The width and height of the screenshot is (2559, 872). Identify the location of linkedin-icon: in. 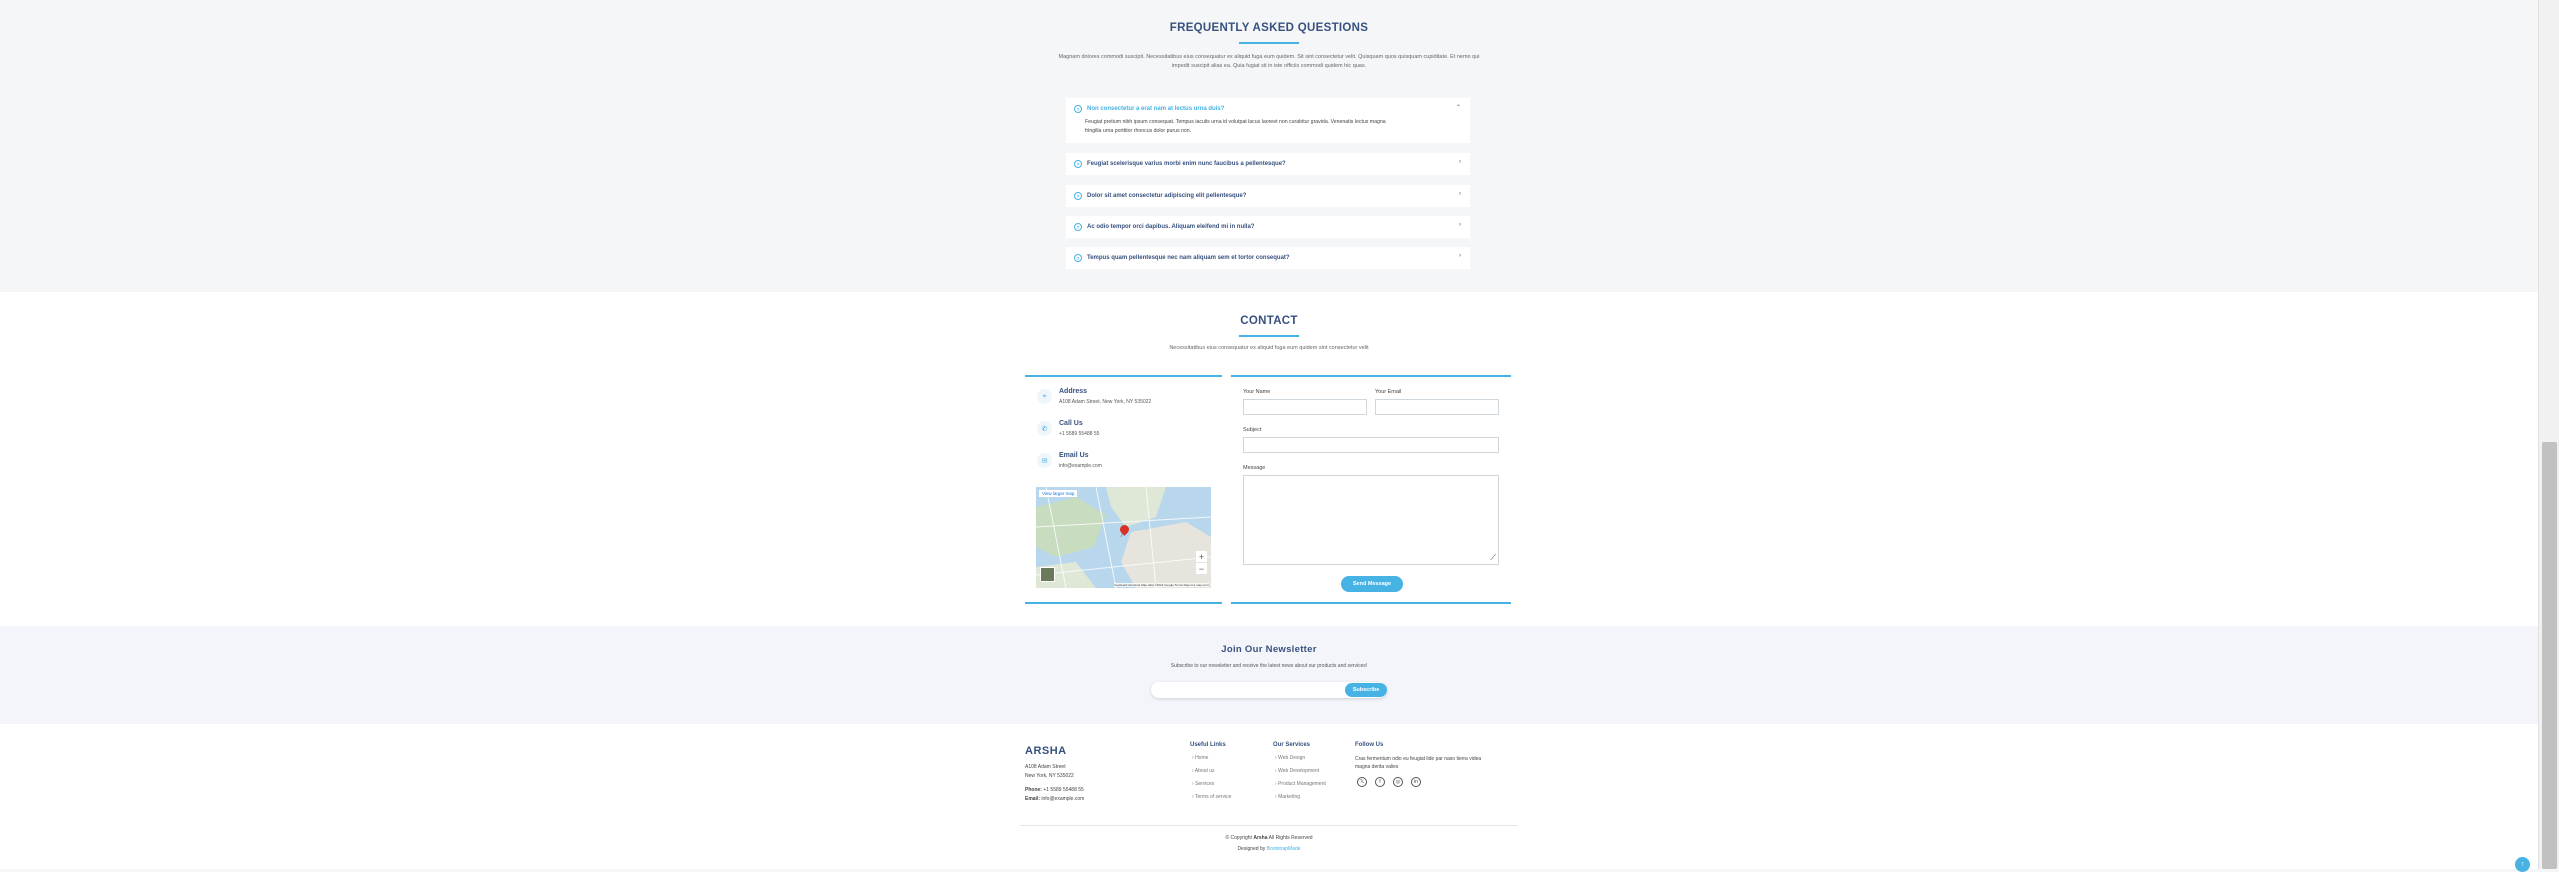
(1416, 782).